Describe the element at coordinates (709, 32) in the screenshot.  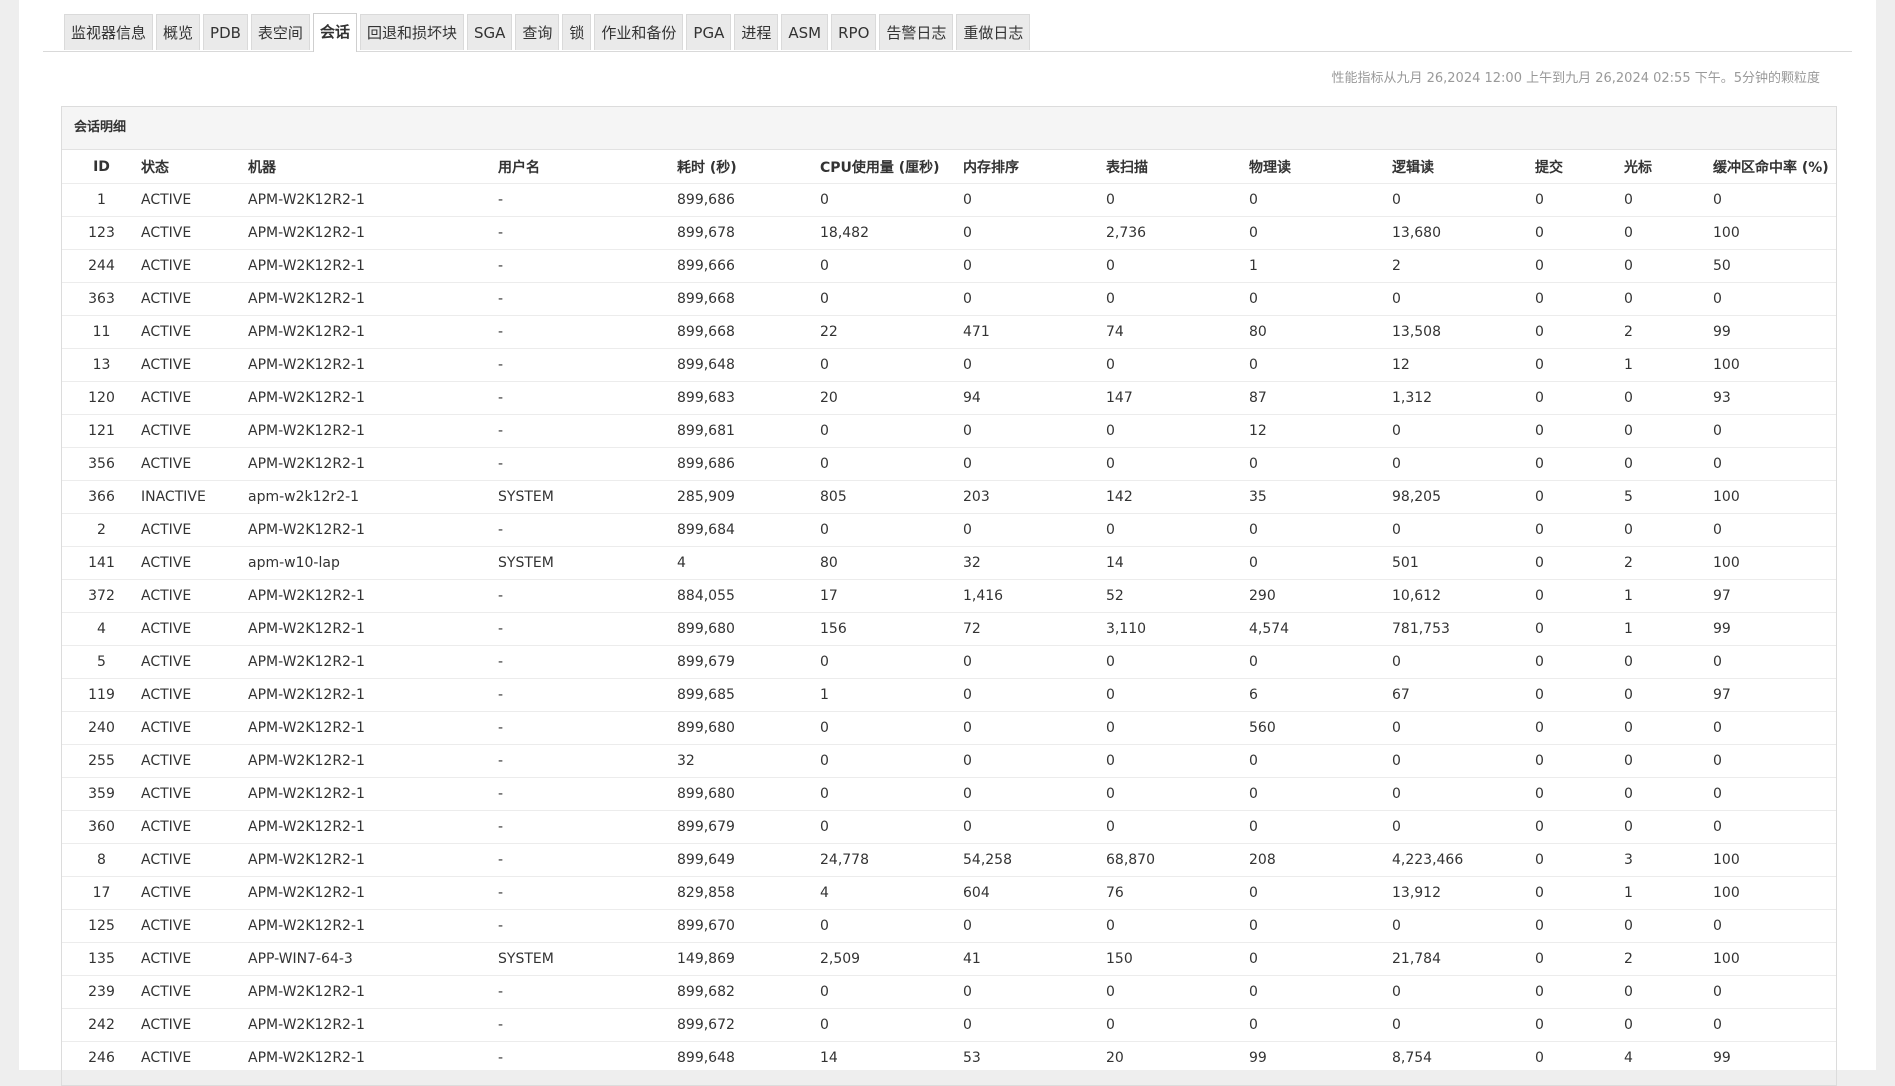
I see `tab-10: PGA` at that location.